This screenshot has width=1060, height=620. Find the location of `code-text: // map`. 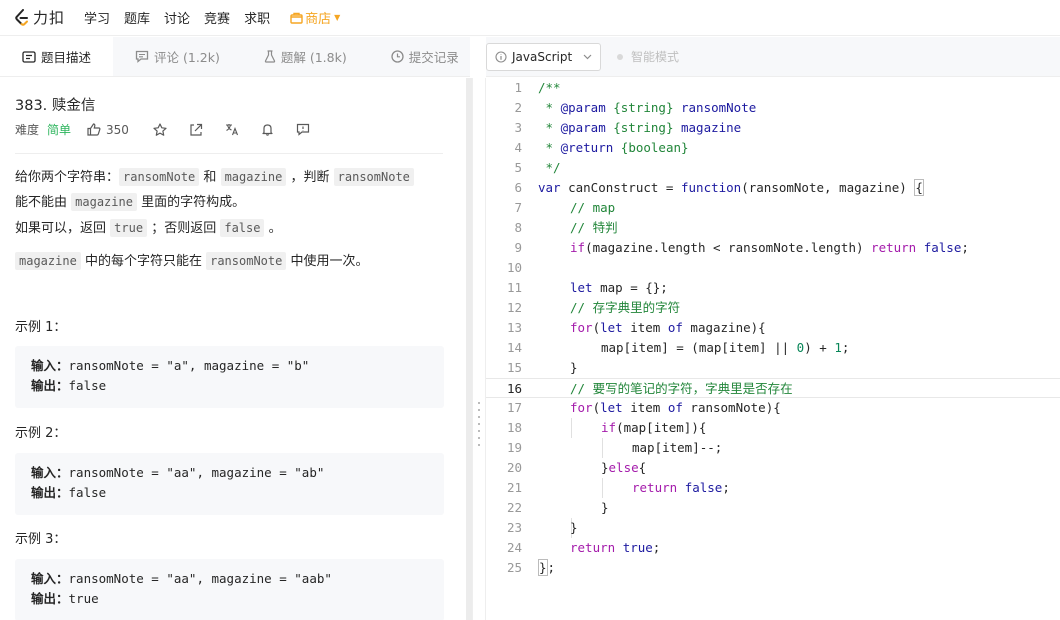

code-text: // map is located at coordinates (592, 208).